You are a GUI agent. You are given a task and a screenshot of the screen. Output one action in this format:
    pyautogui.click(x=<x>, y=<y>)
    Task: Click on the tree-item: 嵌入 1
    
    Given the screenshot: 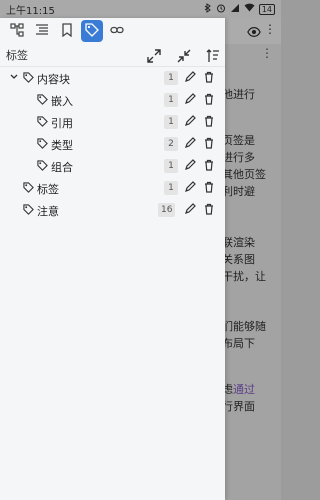 What is the action you would take?
    pyautogui.click(x=112, y=100)
    